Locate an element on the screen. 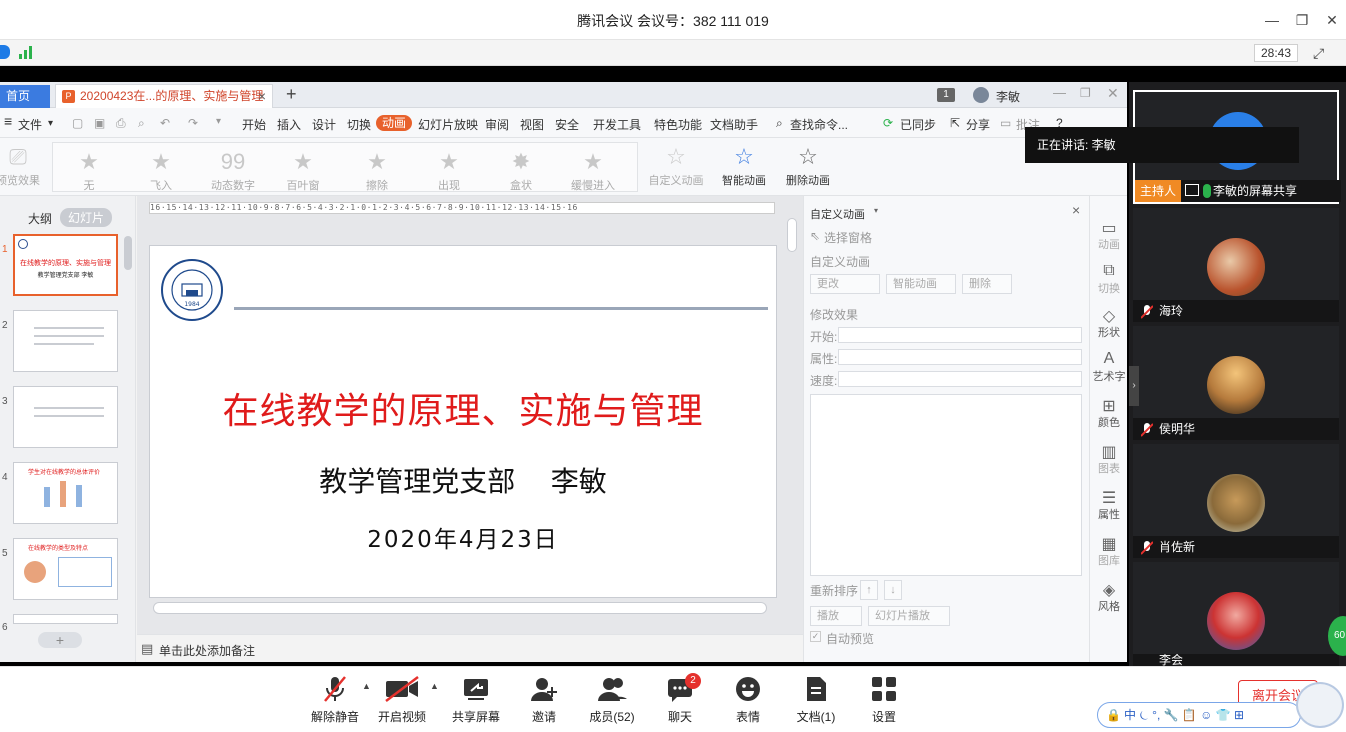 The height and width of the screenshot is (732, 1346). start-select is located at coordinates (960, 335).